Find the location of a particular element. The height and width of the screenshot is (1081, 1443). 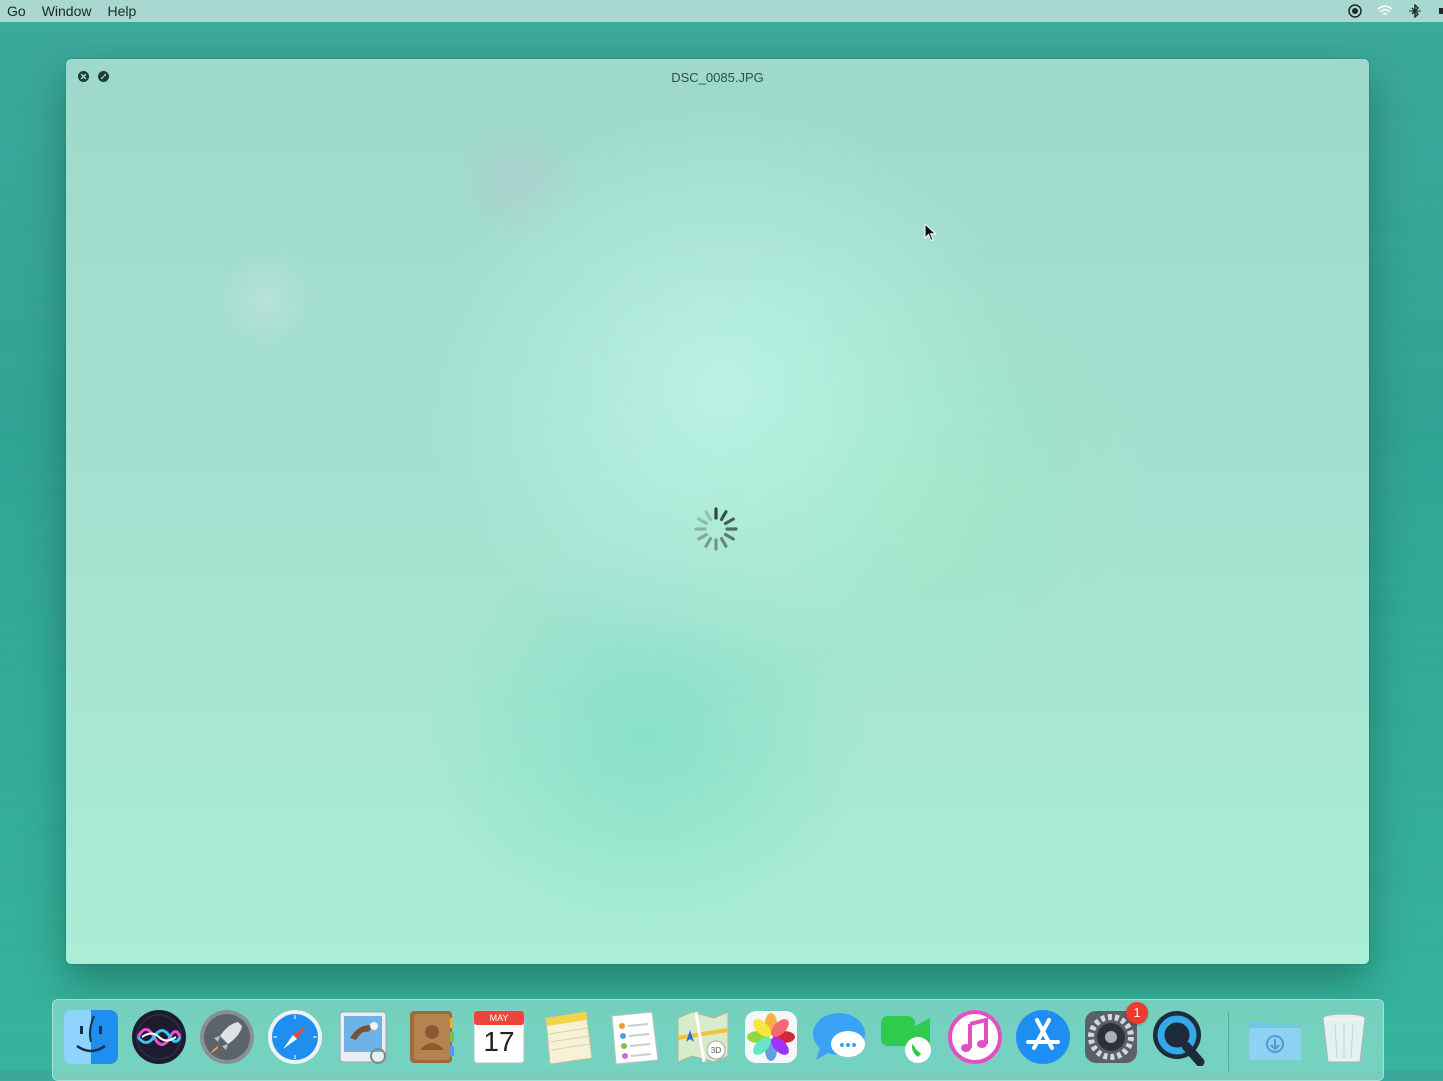

calendar-month: MAY is located at coordinates (499, 1018).